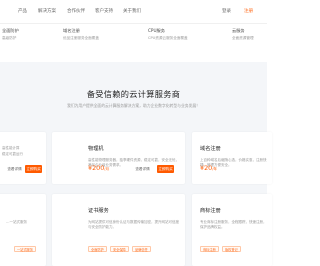  I want to click on strip-card-title: 全面防护, so click(10, 30).